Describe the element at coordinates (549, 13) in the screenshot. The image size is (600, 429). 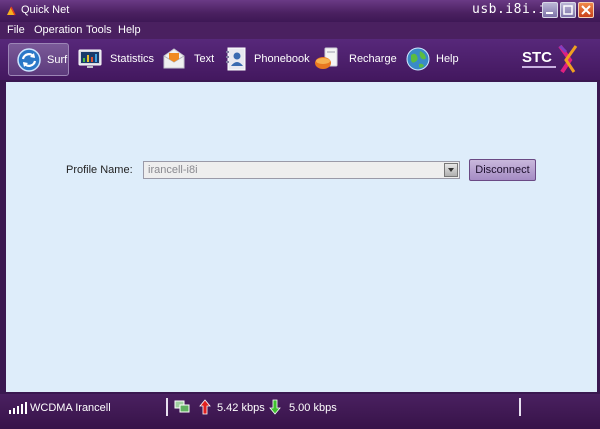
I see `minimize-icon` at that location.